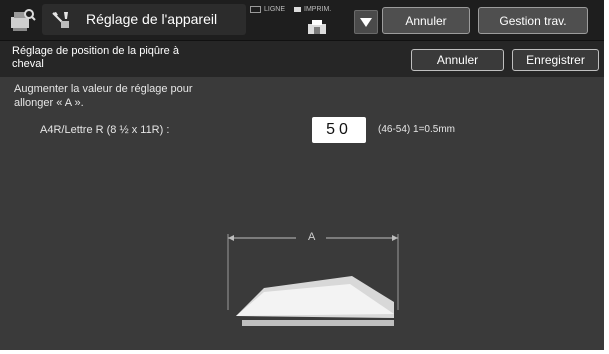  Describe the element at coordinates (339, 130) in the screenshot. I see `adjustment-value-input: 50` at that location.